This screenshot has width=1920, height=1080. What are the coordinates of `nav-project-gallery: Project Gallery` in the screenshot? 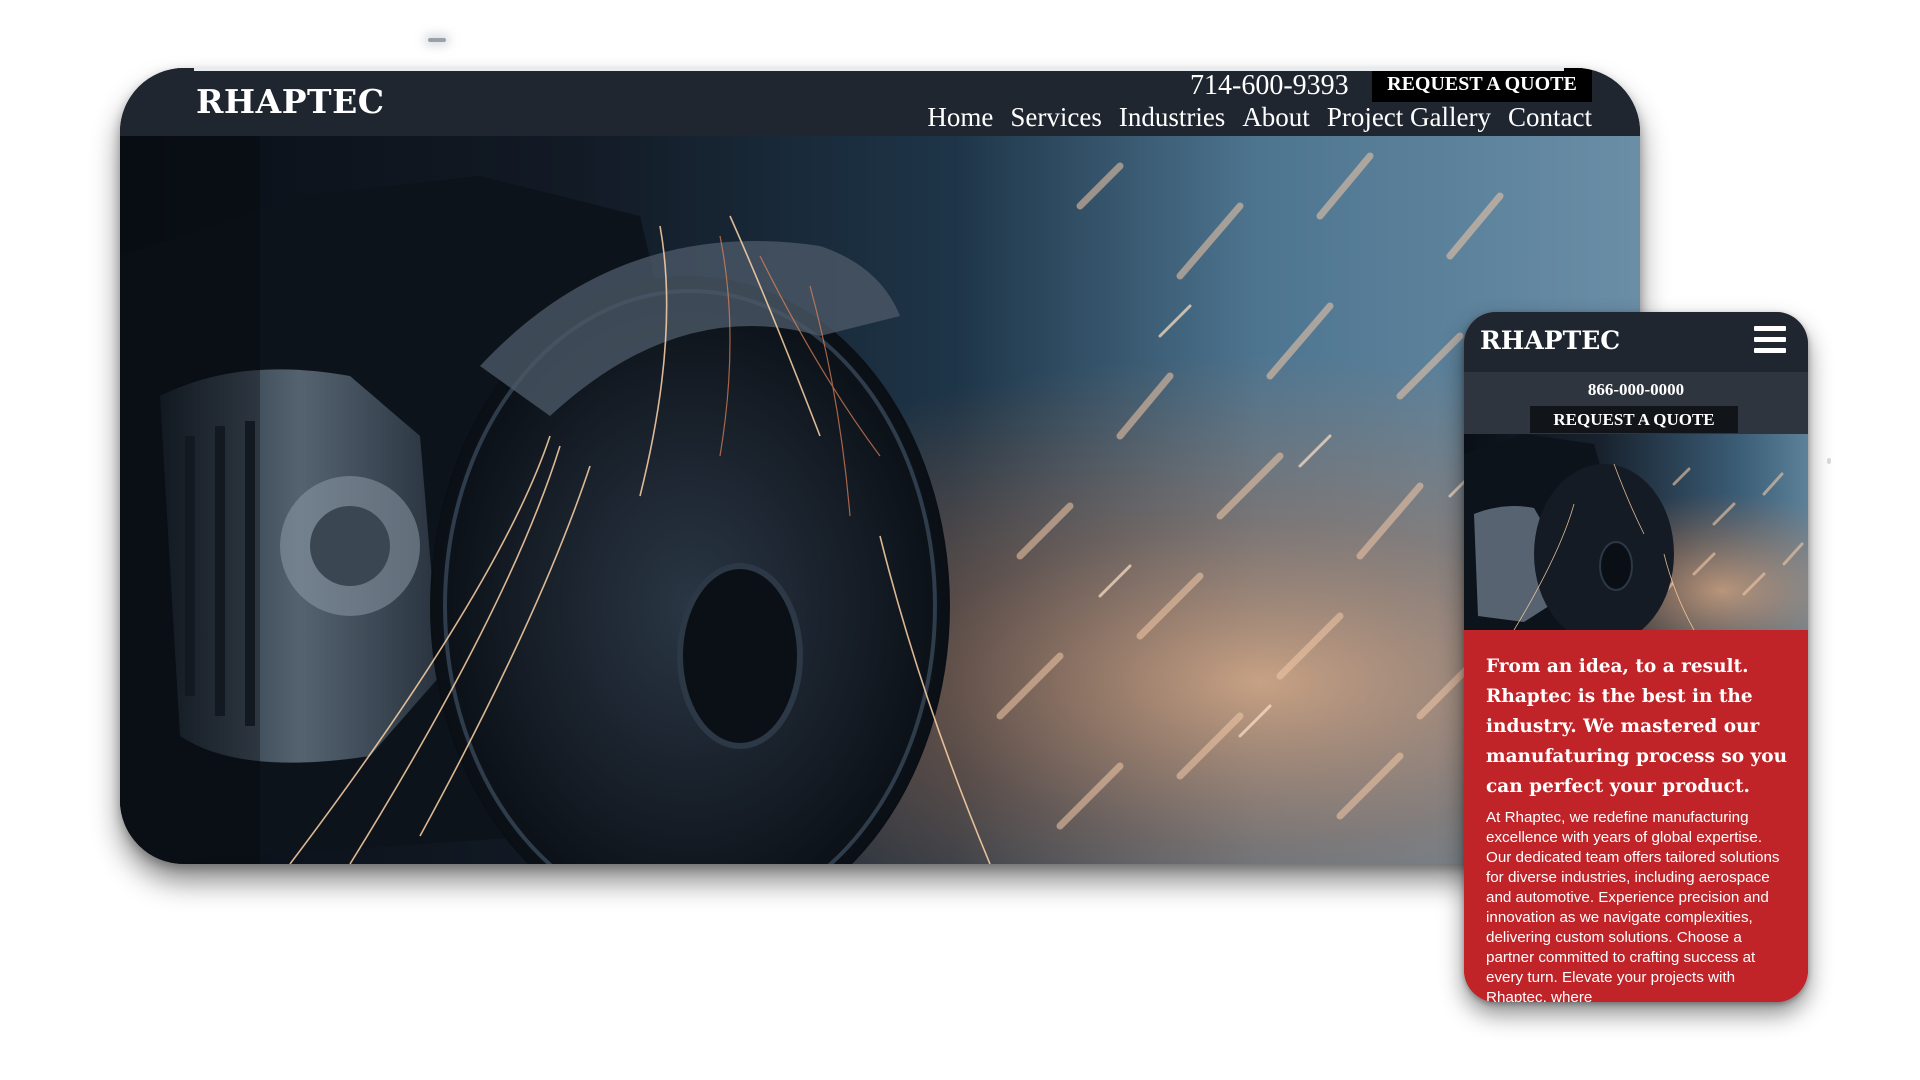 It's located at (1409, 117).